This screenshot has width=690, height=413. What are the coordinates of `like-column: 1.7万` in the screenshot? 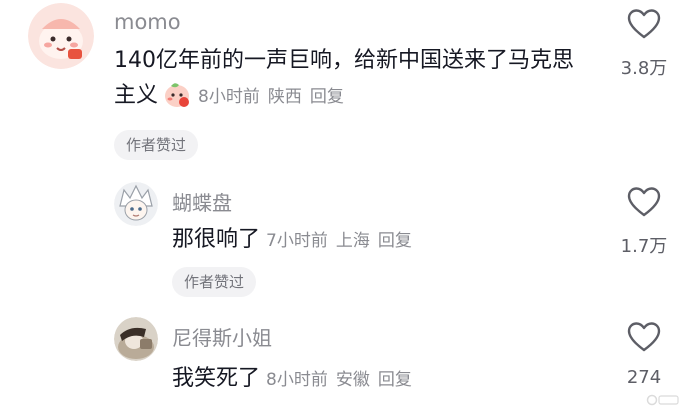 It's located at (644, 222).